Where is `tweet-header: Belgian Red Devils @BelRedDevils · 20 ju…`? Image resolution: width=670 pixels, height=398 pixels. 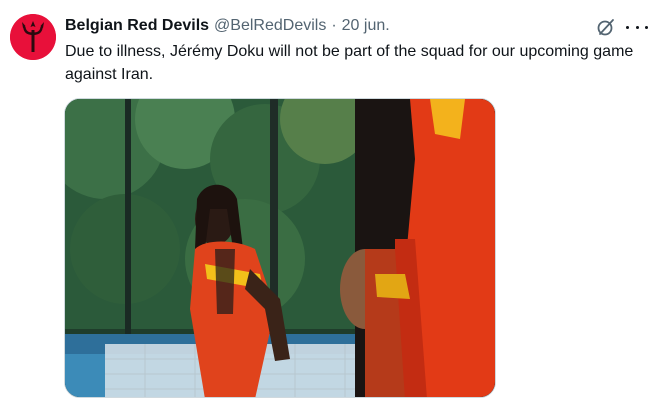
tweet-header: Belgian Red Devils @BelRedDevils · 20 ju… is located at coordinates (227, 26).